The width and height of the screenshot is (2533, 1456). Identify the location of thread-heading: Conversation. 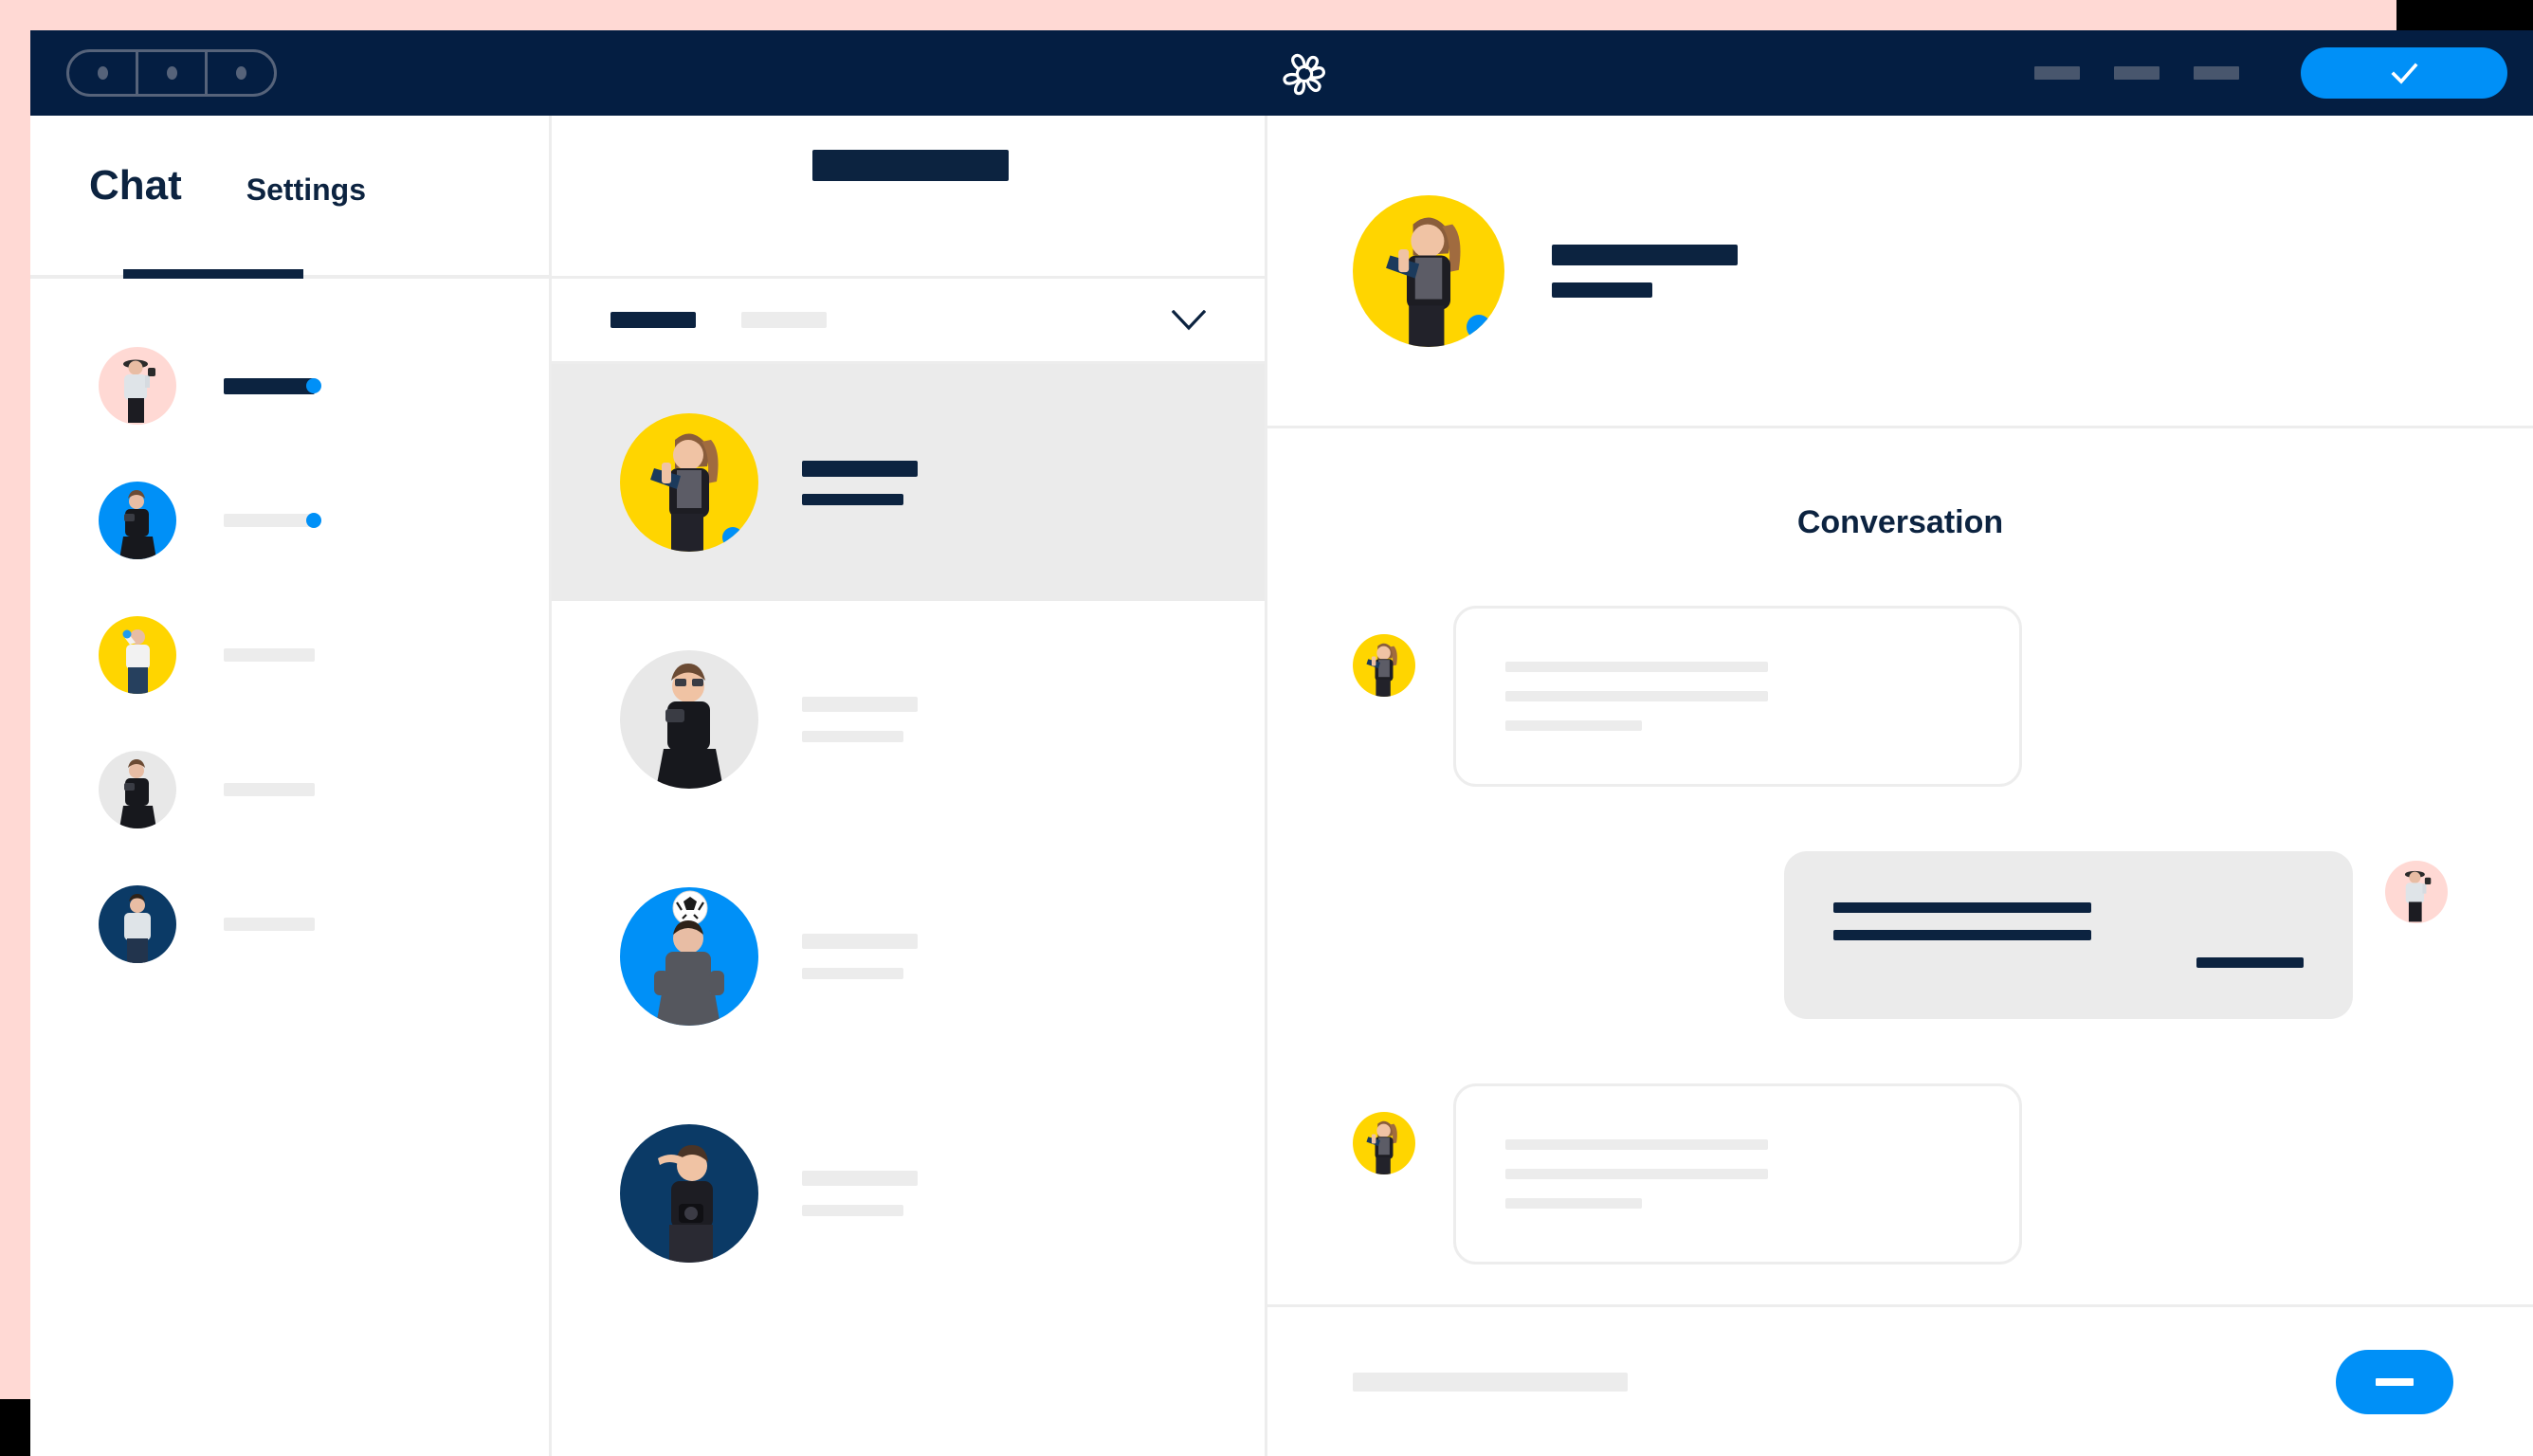
(1900, 522).